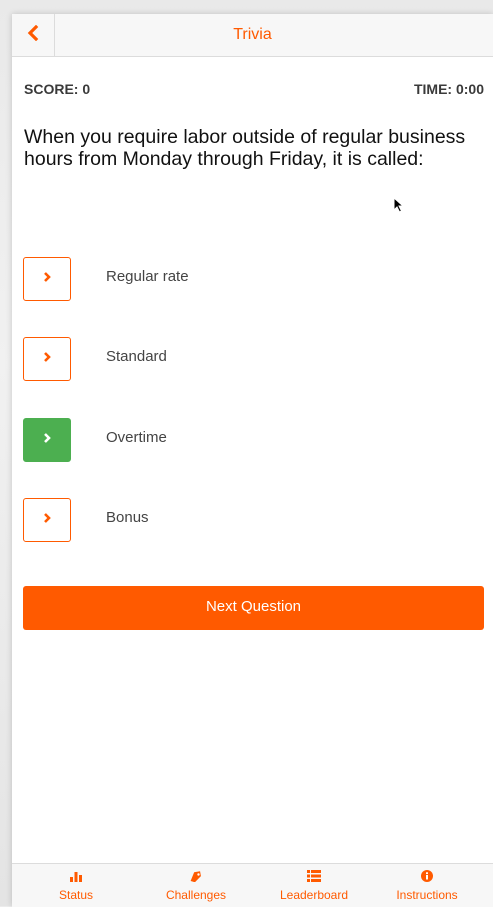  Describe the element at coordinates (314, 876) in the screenshot. I see `list-icon` at that location.